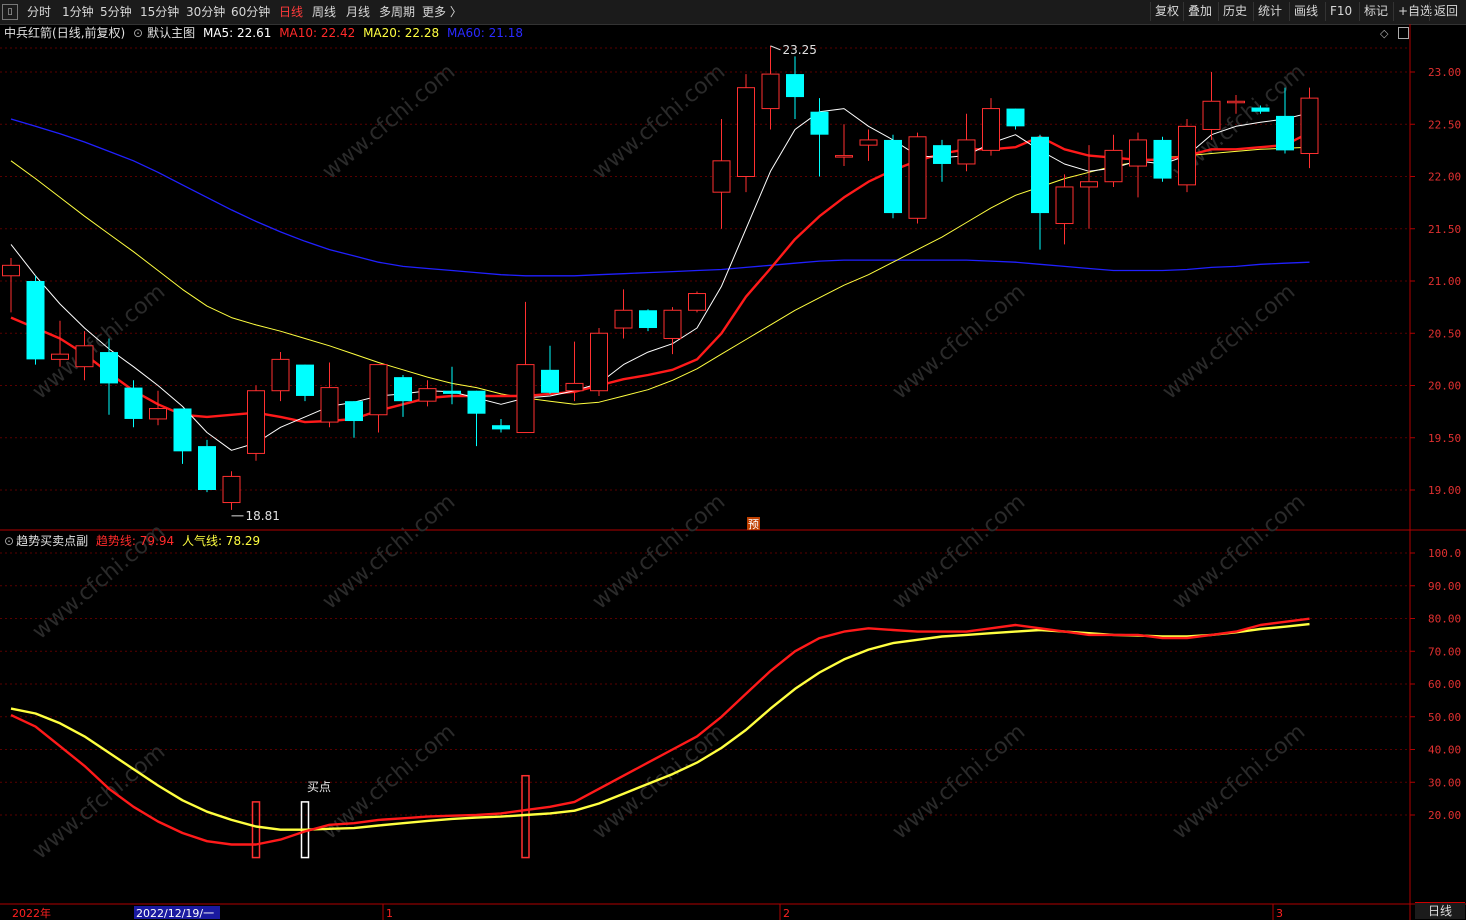 The width and height of the screenshot is (1466, 920). Describe the element at coordinates (39, 12) in the screenshot. I see `tab-0: 分时` at that location.